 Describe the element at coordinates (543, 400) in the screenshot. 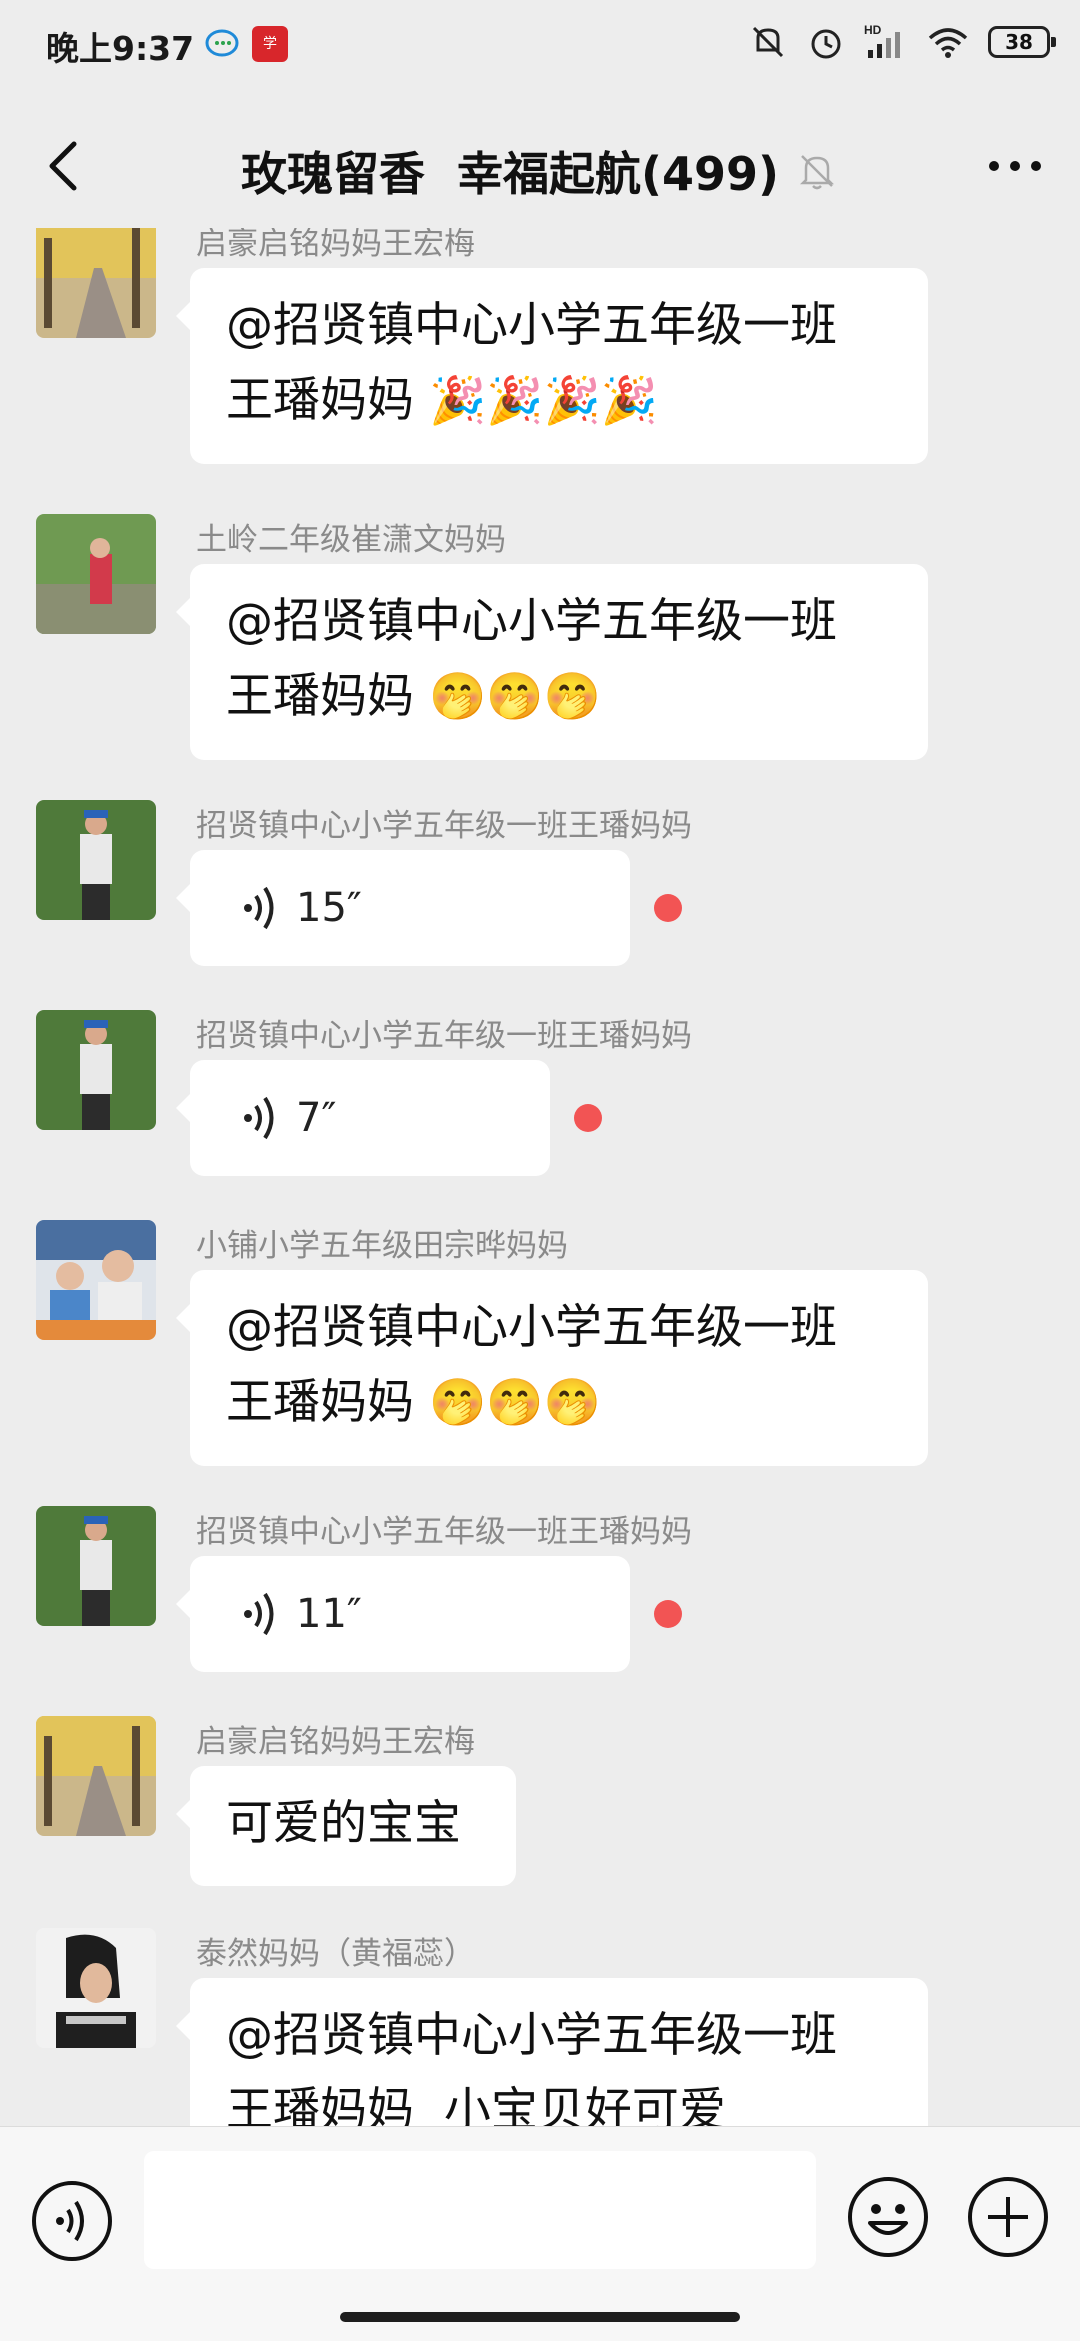

I see `party-popper-emoji: 🎉🎉🎉🎉` at that location.